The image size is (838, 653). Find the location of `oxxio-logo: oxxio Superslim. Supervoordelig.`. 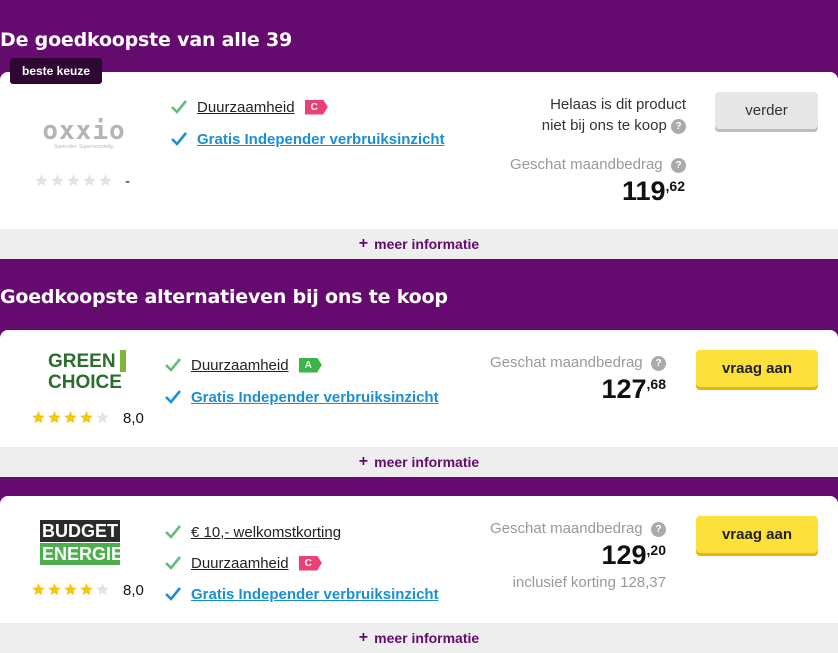

oxxio-logo: oxxio Superslim. Supervoordelig. is located at coordinates (84, 133).